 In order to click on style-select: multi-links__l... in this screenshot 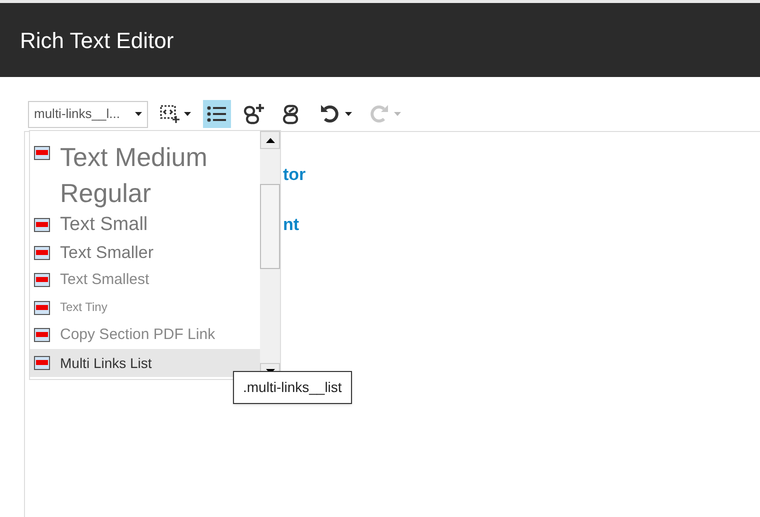, I will do `click(88, 114)`.